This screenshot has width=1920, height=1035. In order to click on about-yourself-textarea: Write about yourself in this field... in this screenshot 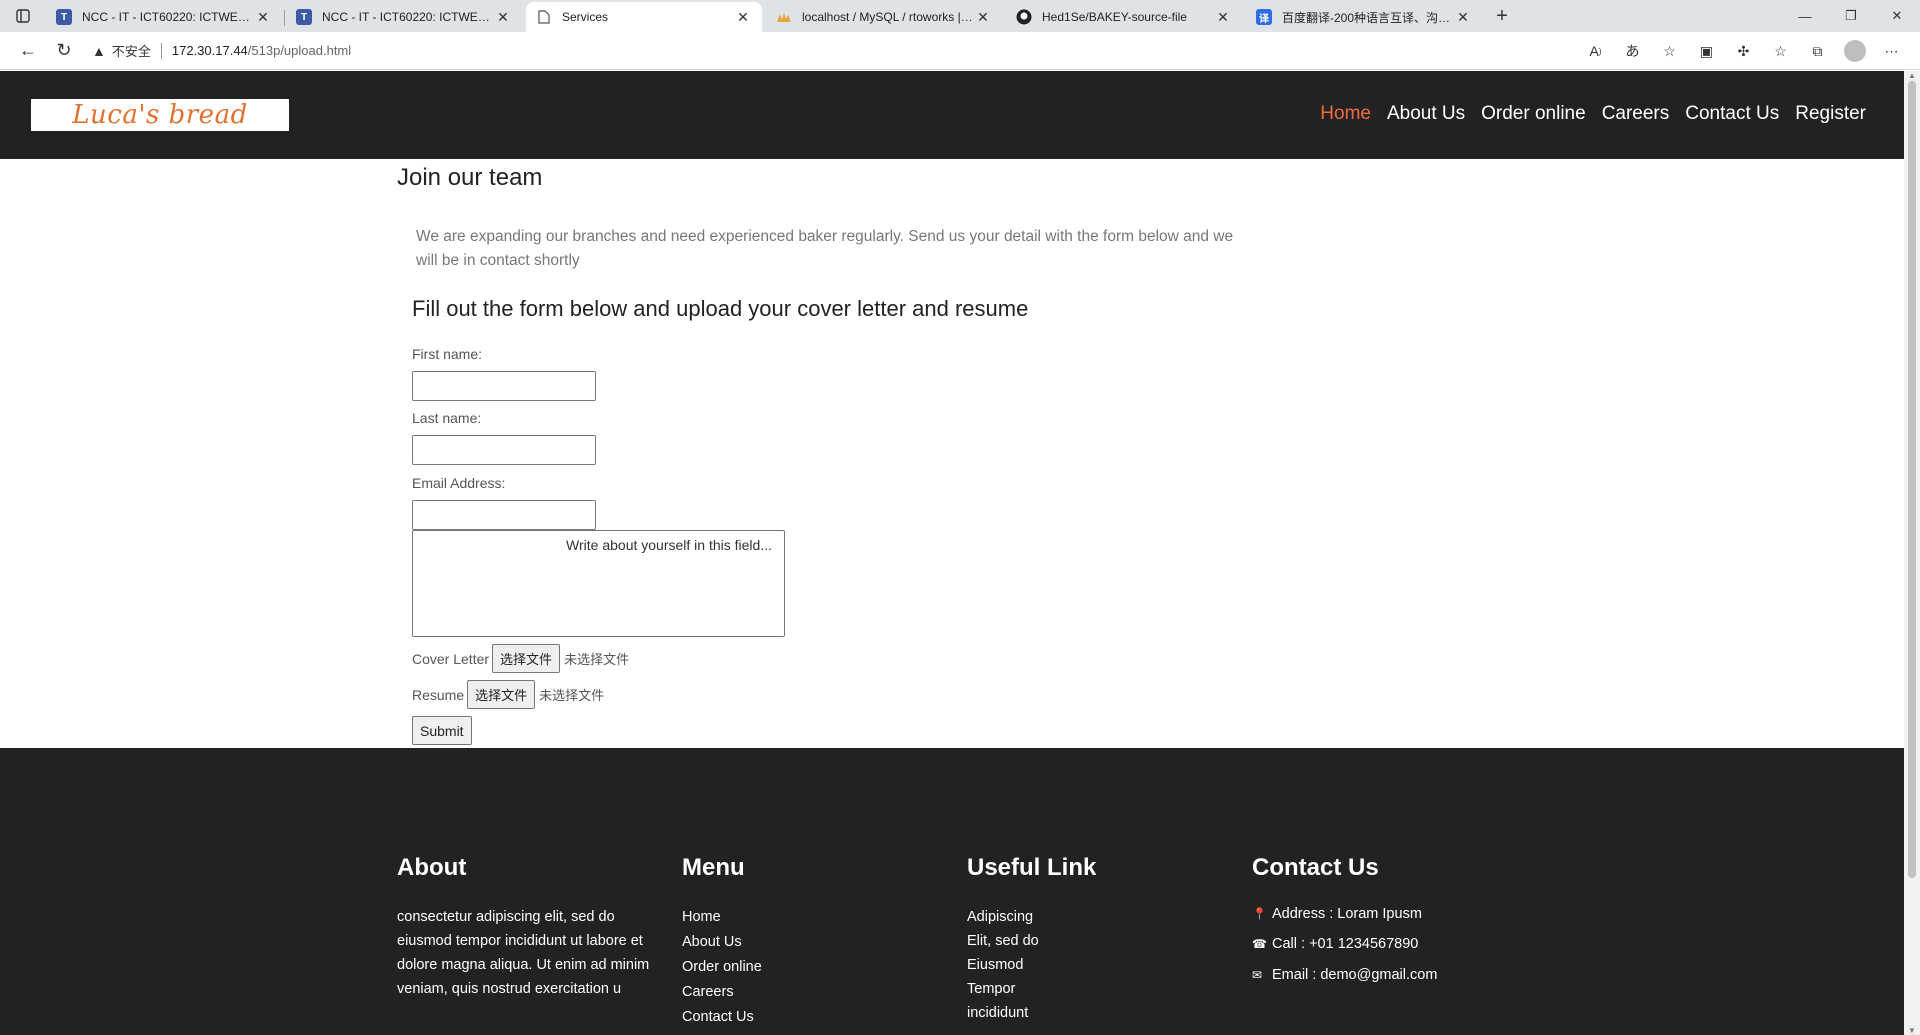, I will do `click(598, 583)`.